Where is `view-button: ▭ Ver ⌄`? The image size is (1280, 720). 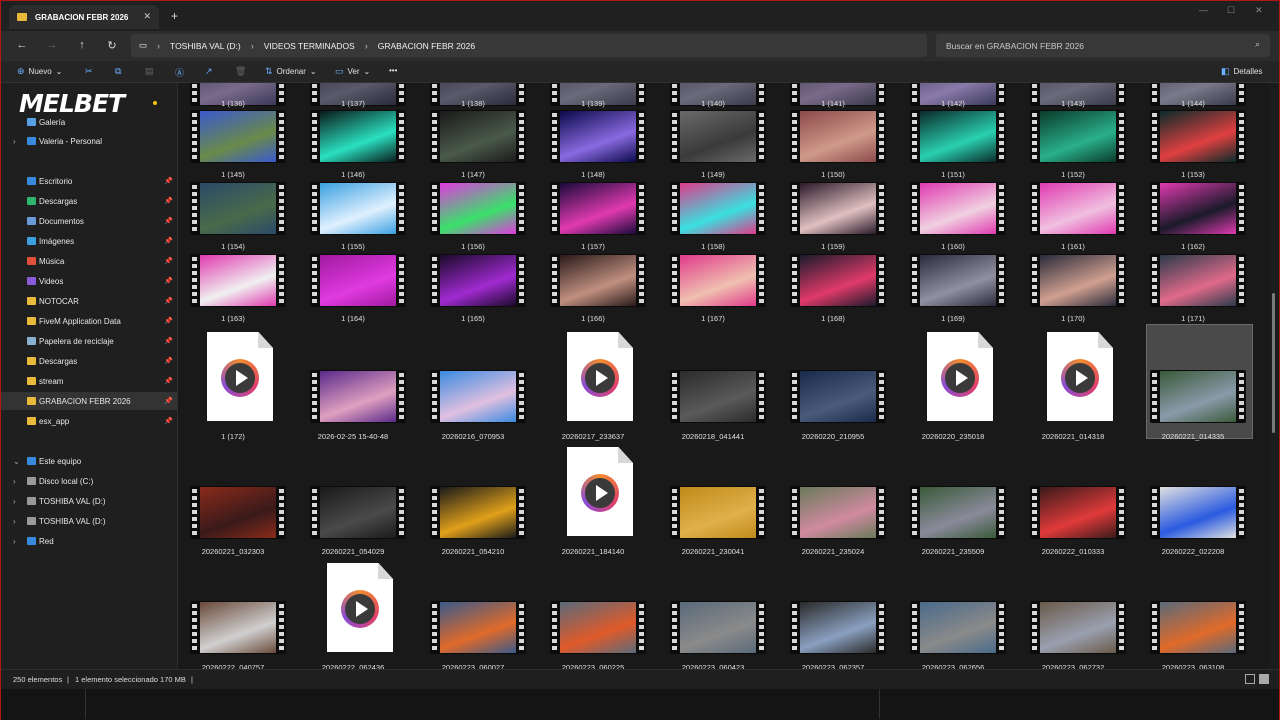
view-button: ▭ Ver ⌄ is located at coordinates (352, 71).